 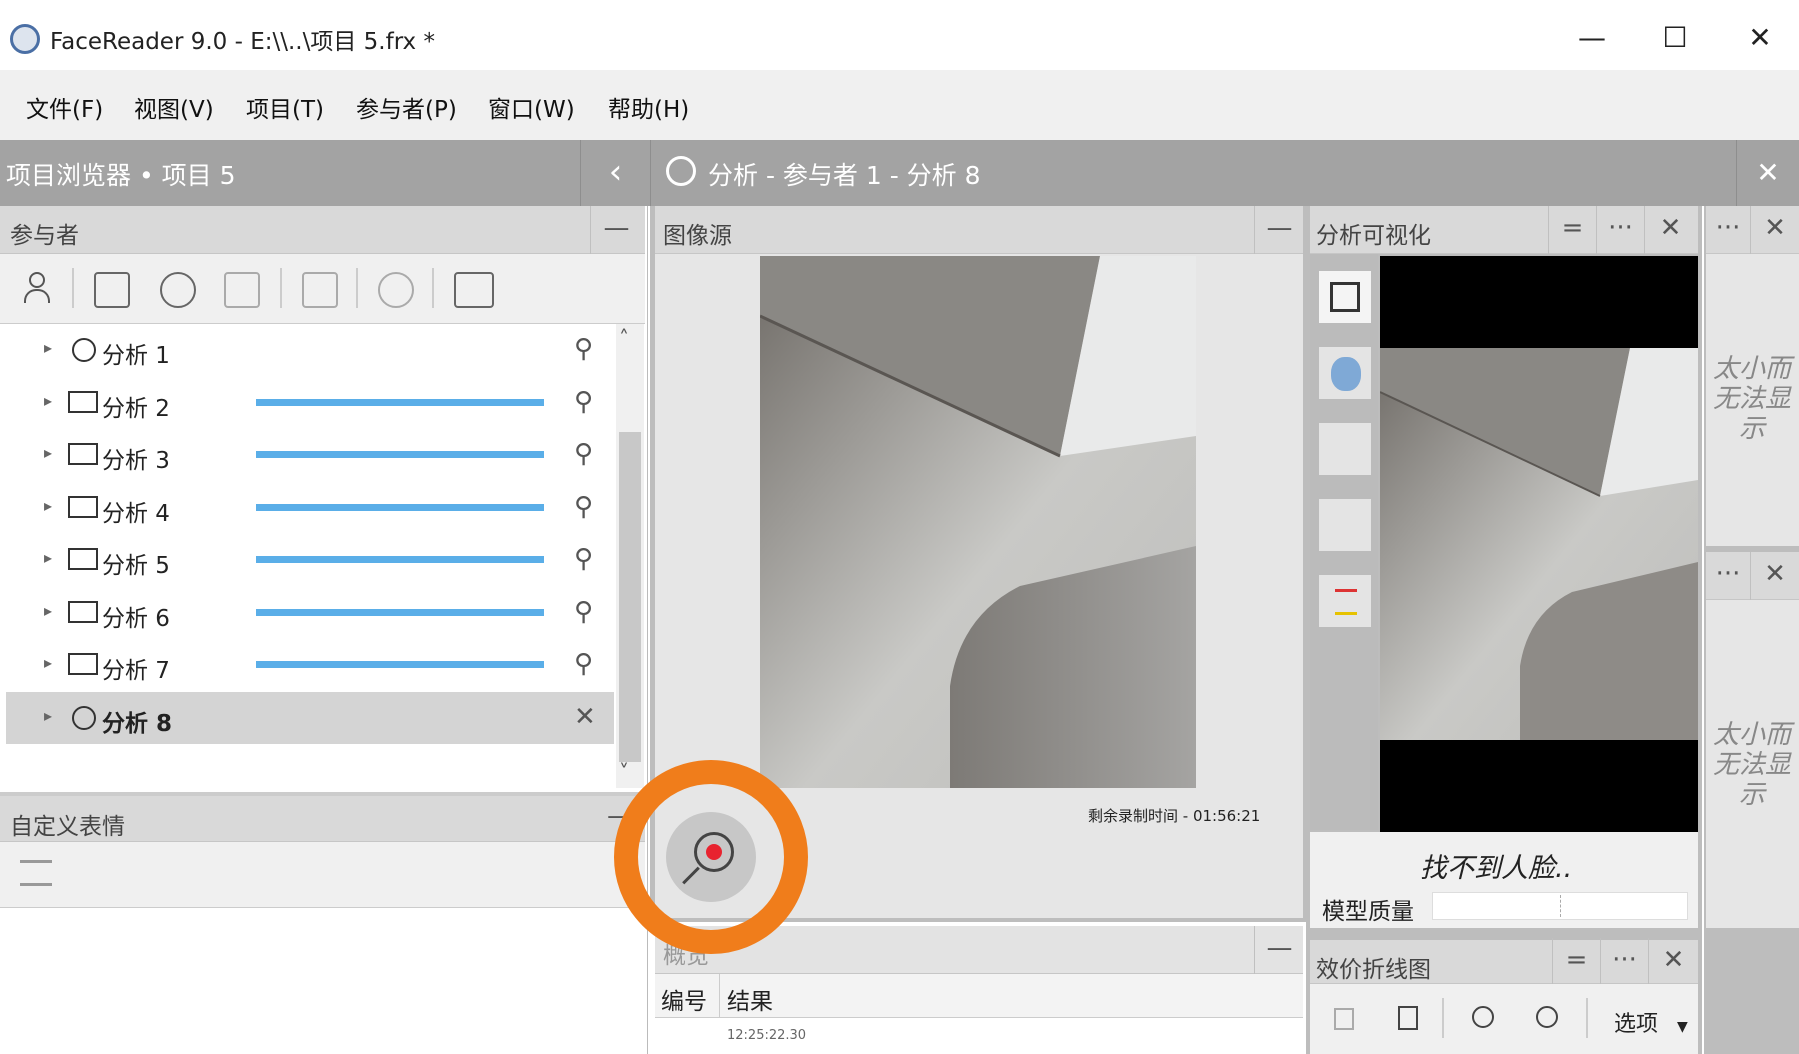 What do you see at coordinates (1344, 1019) in the screenshot?
I see `save-chart-icon` at bounding box center [1344, 1019].